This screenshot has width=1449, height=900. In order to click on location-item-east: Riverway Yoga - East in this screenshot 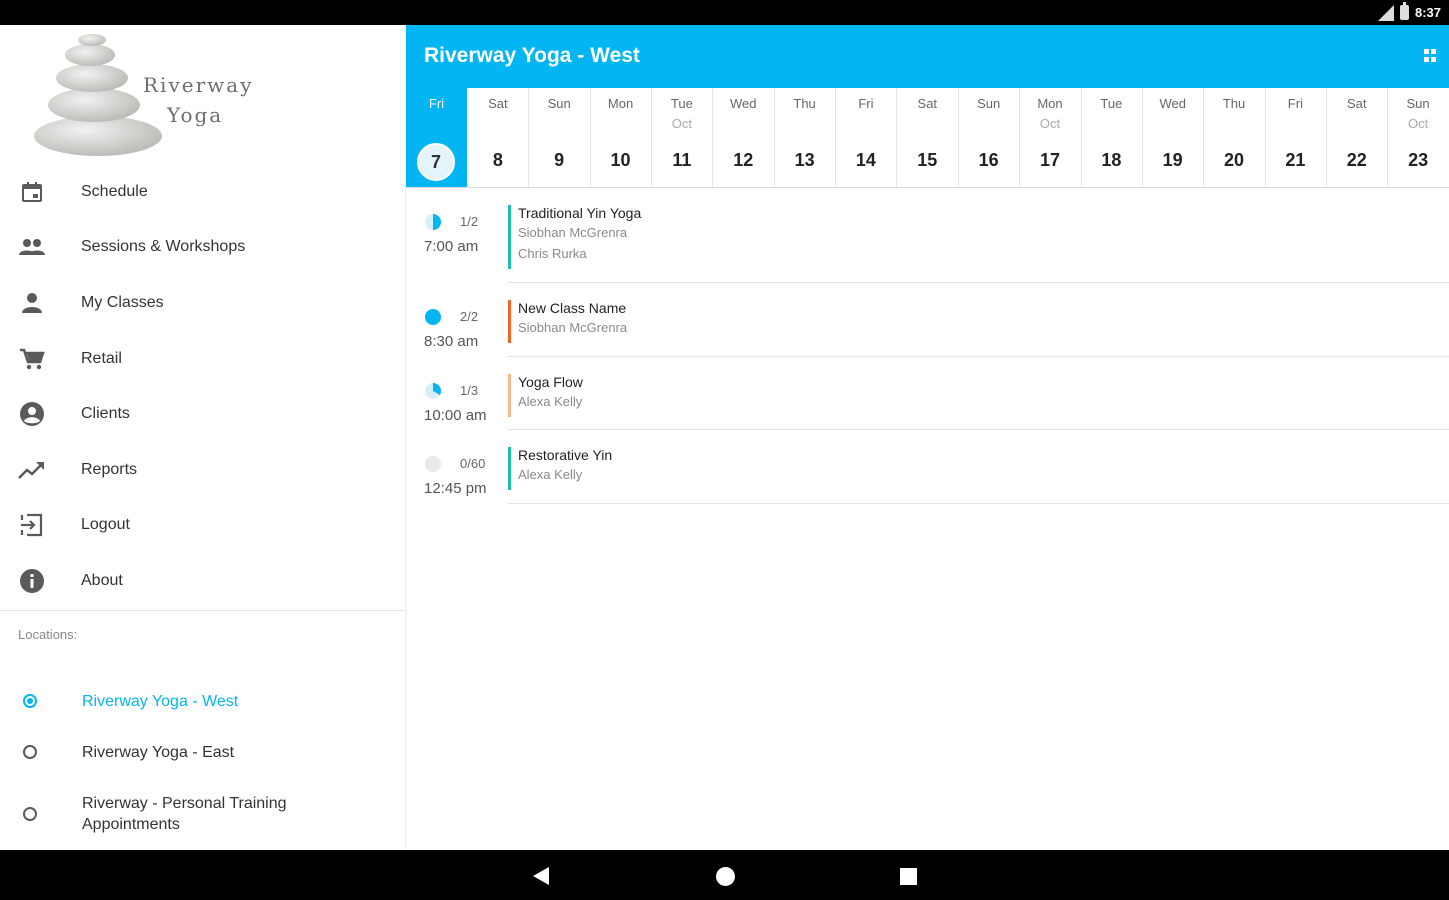, I will do `click(202, 752)`.